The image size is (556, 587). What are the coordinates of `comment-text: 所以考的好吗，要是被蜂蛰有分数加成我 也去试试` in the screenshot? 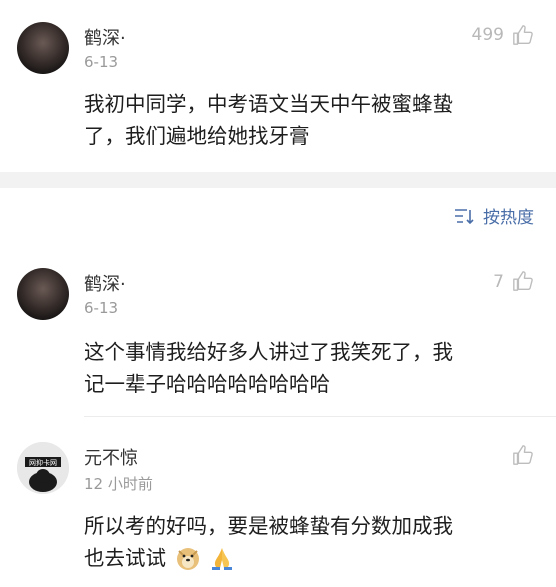 It's located at (309, 542).